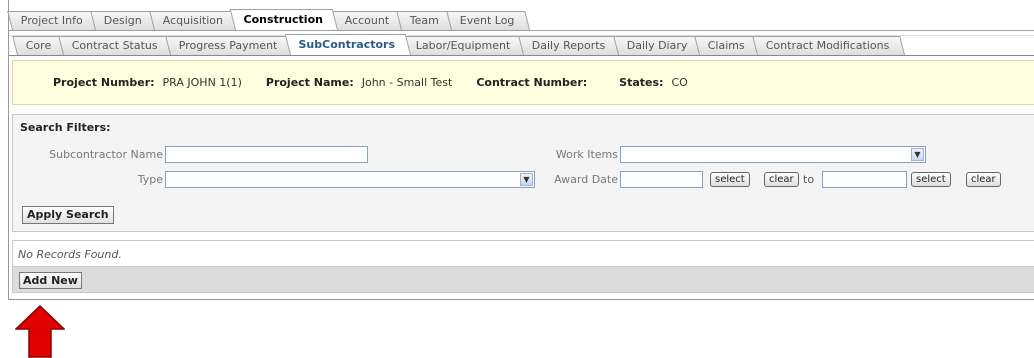 The image size is (1034, 358). Describe the element at coordinates (523, 253) in the screenshot. I see `results-panel: No Records Found.` at that location.